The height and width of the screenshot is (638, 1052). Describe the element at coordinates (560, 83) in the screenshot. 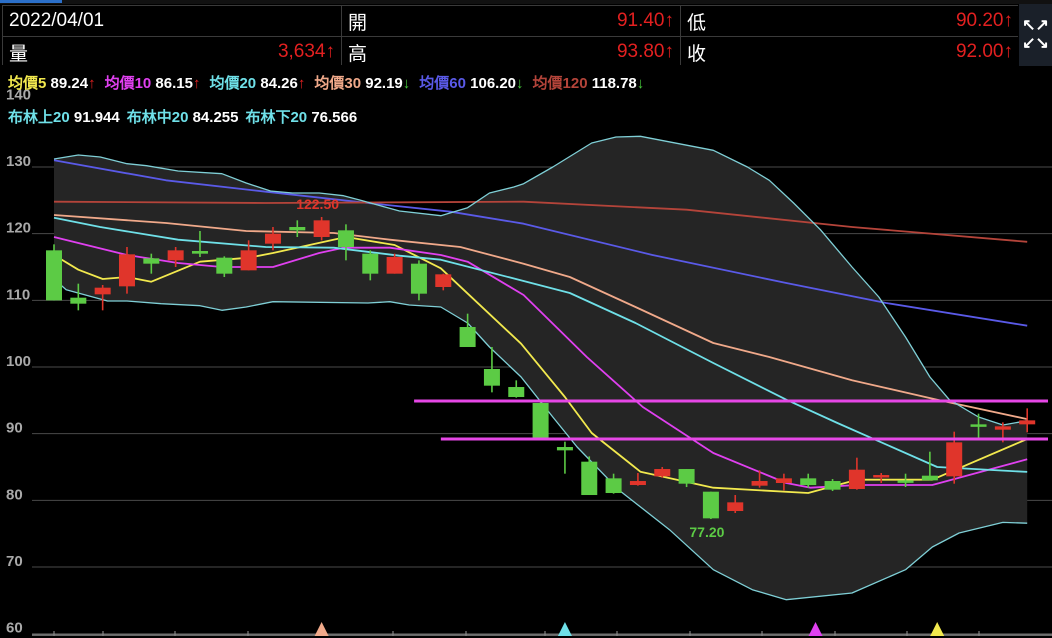

I see `ma-legend-label: 均價120` at that location.